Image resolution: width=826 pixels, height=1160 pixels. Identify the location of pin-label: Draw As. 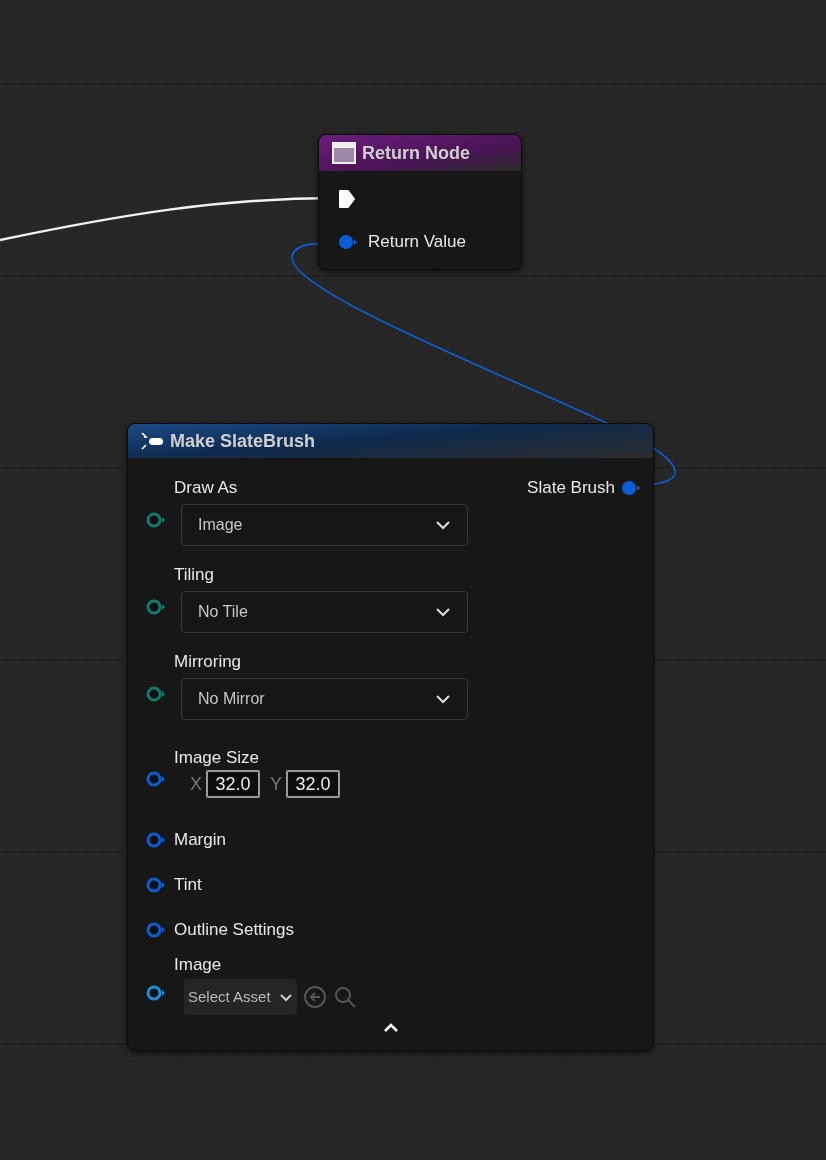
(206, 487).